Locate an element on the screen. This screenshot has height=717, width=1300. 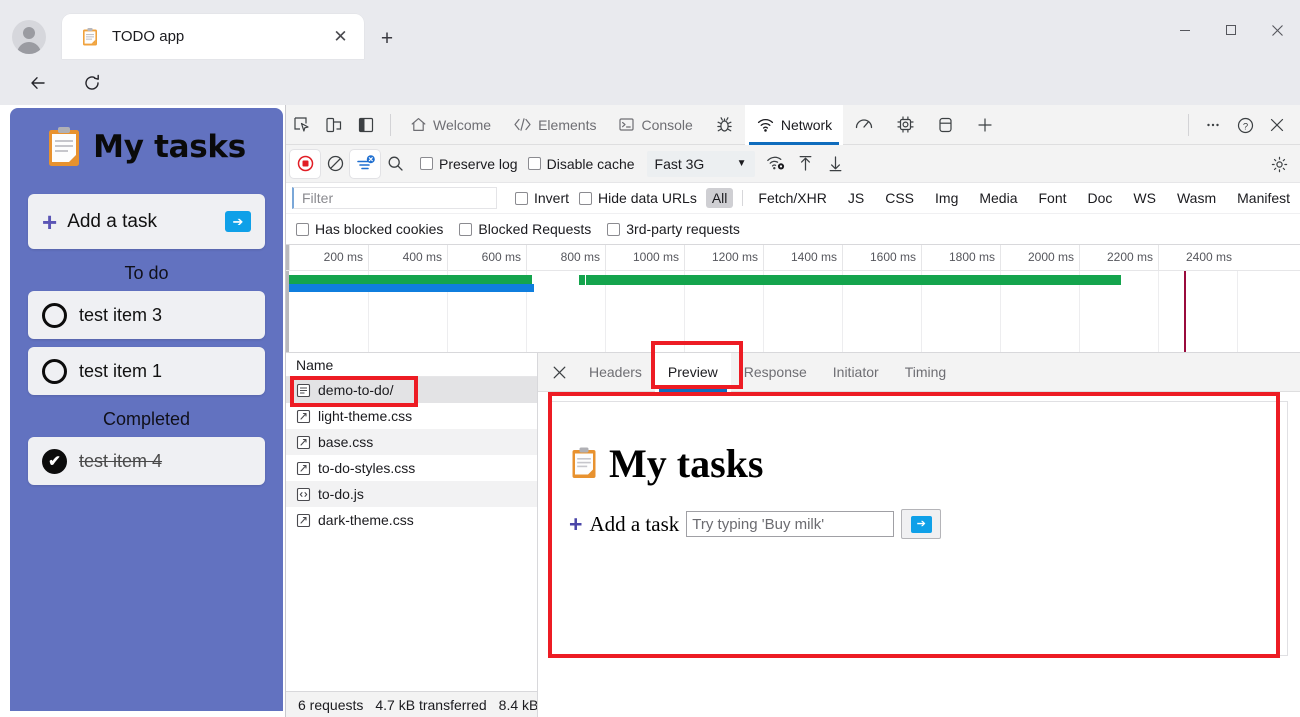
tab-response: Response is located at coordinates (775, 372).